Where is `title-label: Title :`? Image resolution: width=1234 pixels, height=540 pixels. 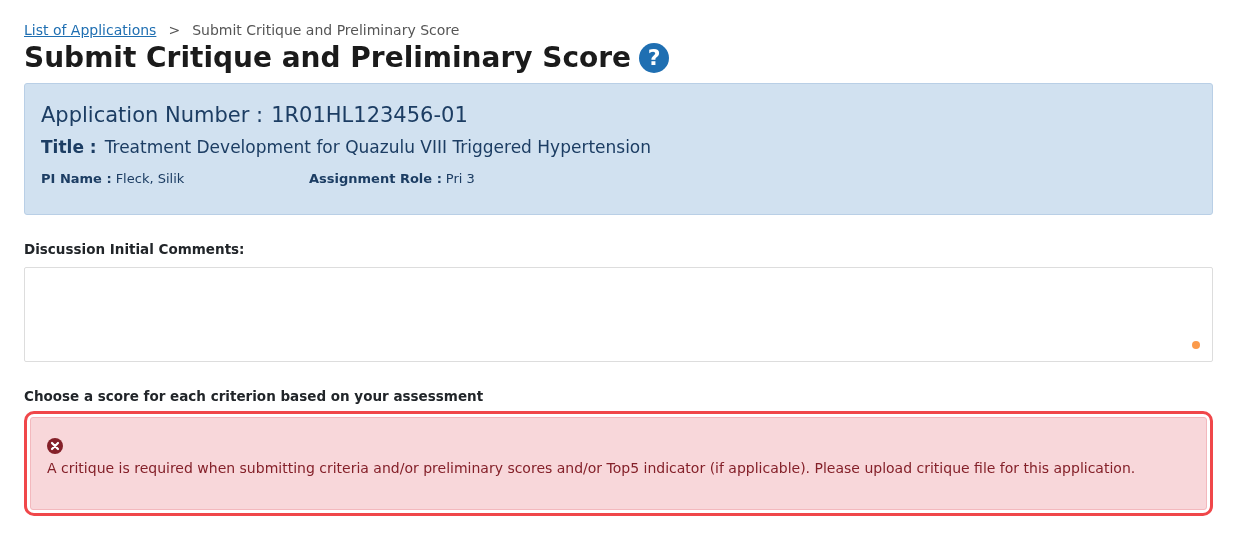 title-label: Title : is located at coordinates (69, 148).